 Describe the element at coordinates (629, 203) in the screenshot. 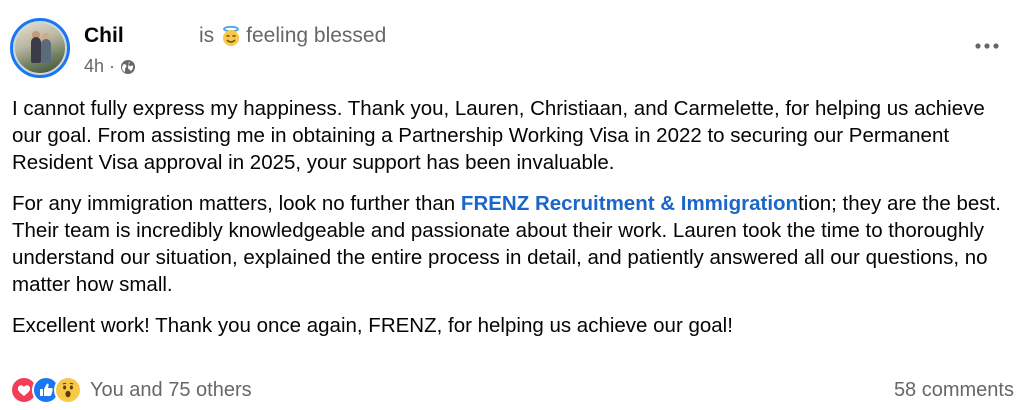

I see `frenz-page-link: FRENZ Recruitment & Immigration` at that location.